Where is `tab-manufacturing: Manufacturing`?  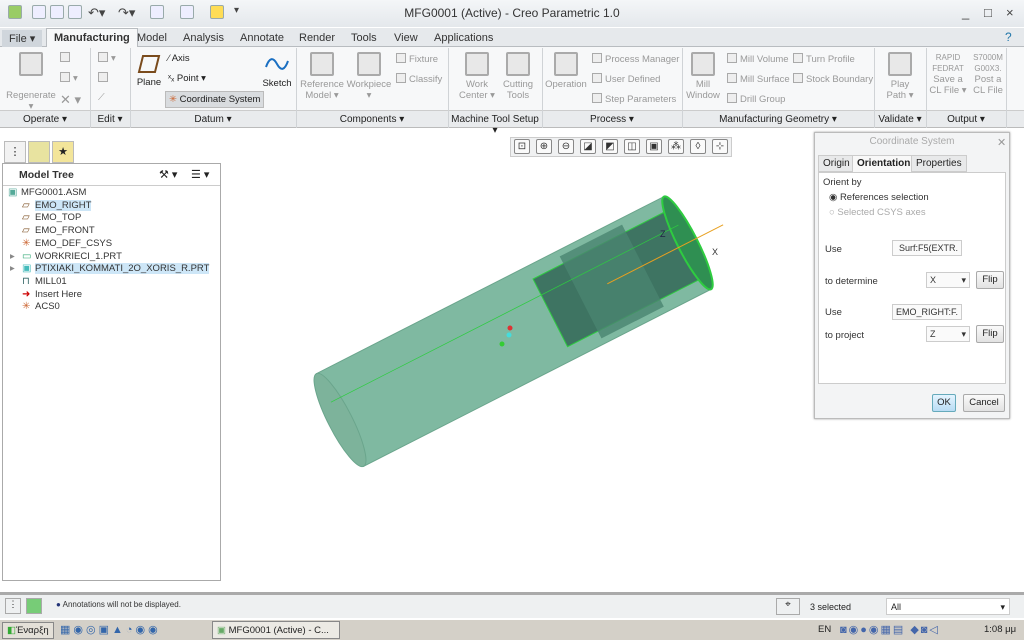 tab-manufacturing: Manufacturing is located at coordinates (92, 37).